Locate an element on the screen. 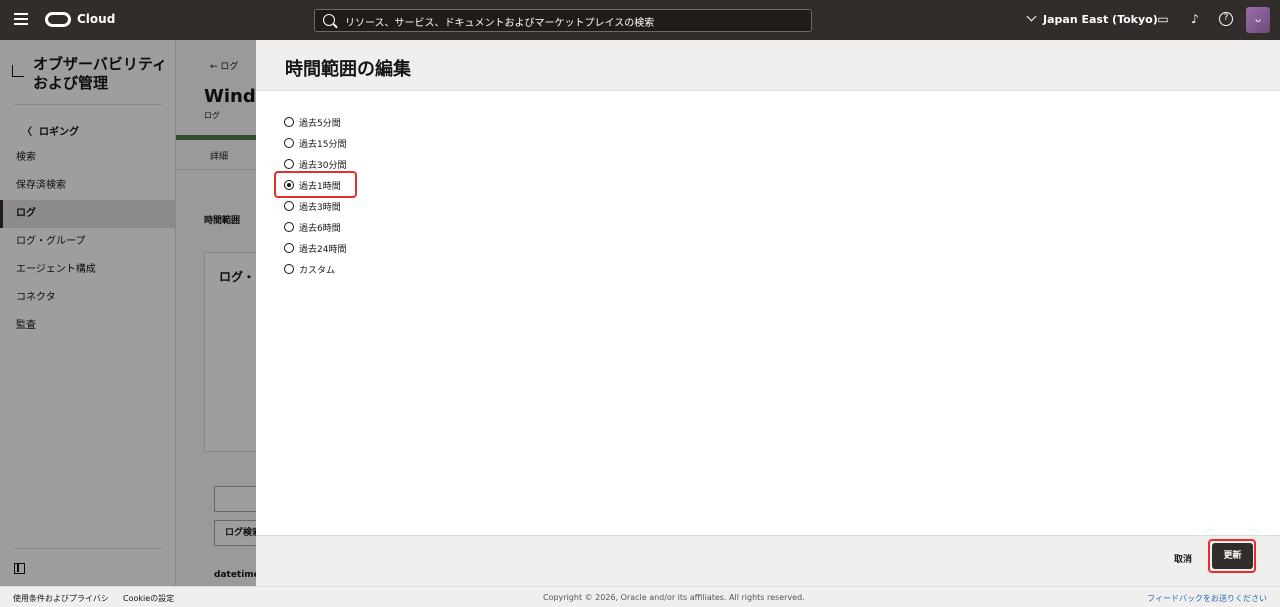 The width and height of the screenshot is (1280, 607). chevron-down-icon is located at coordinates (1031, 16).